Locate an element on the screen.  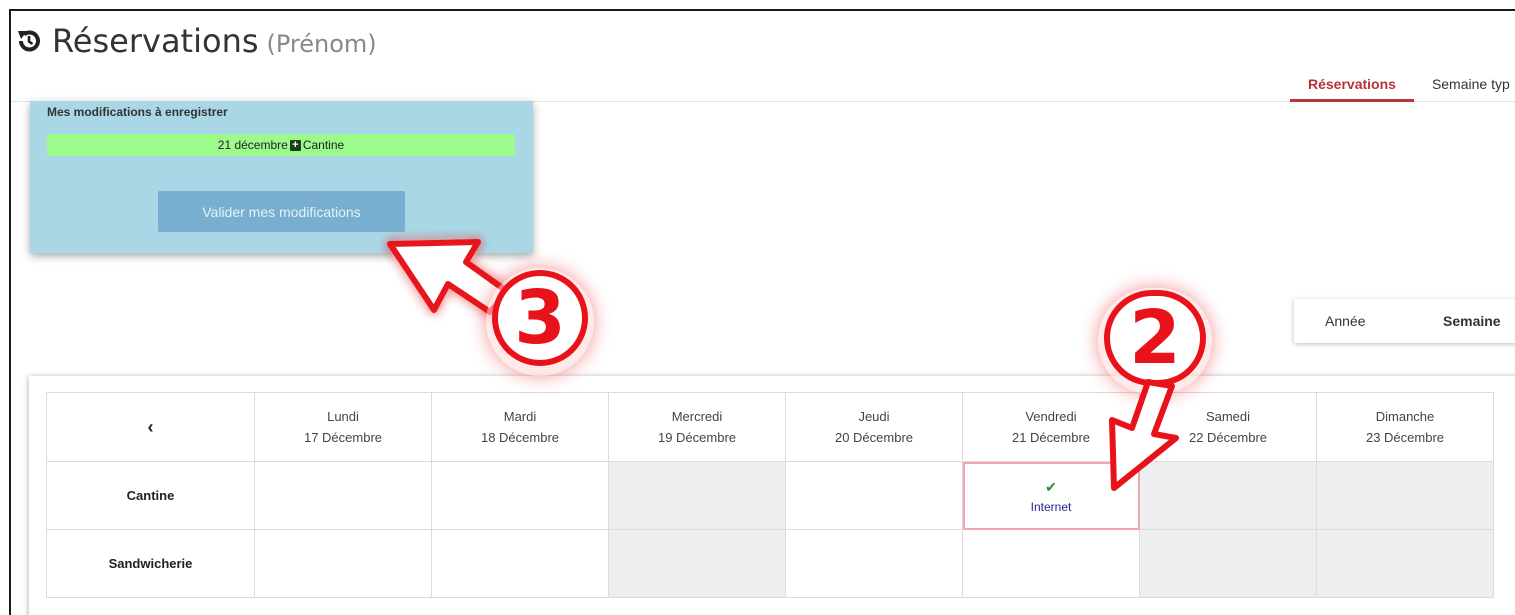
page-title: Réservations (Prénom) is located at coordinates (196, 41).